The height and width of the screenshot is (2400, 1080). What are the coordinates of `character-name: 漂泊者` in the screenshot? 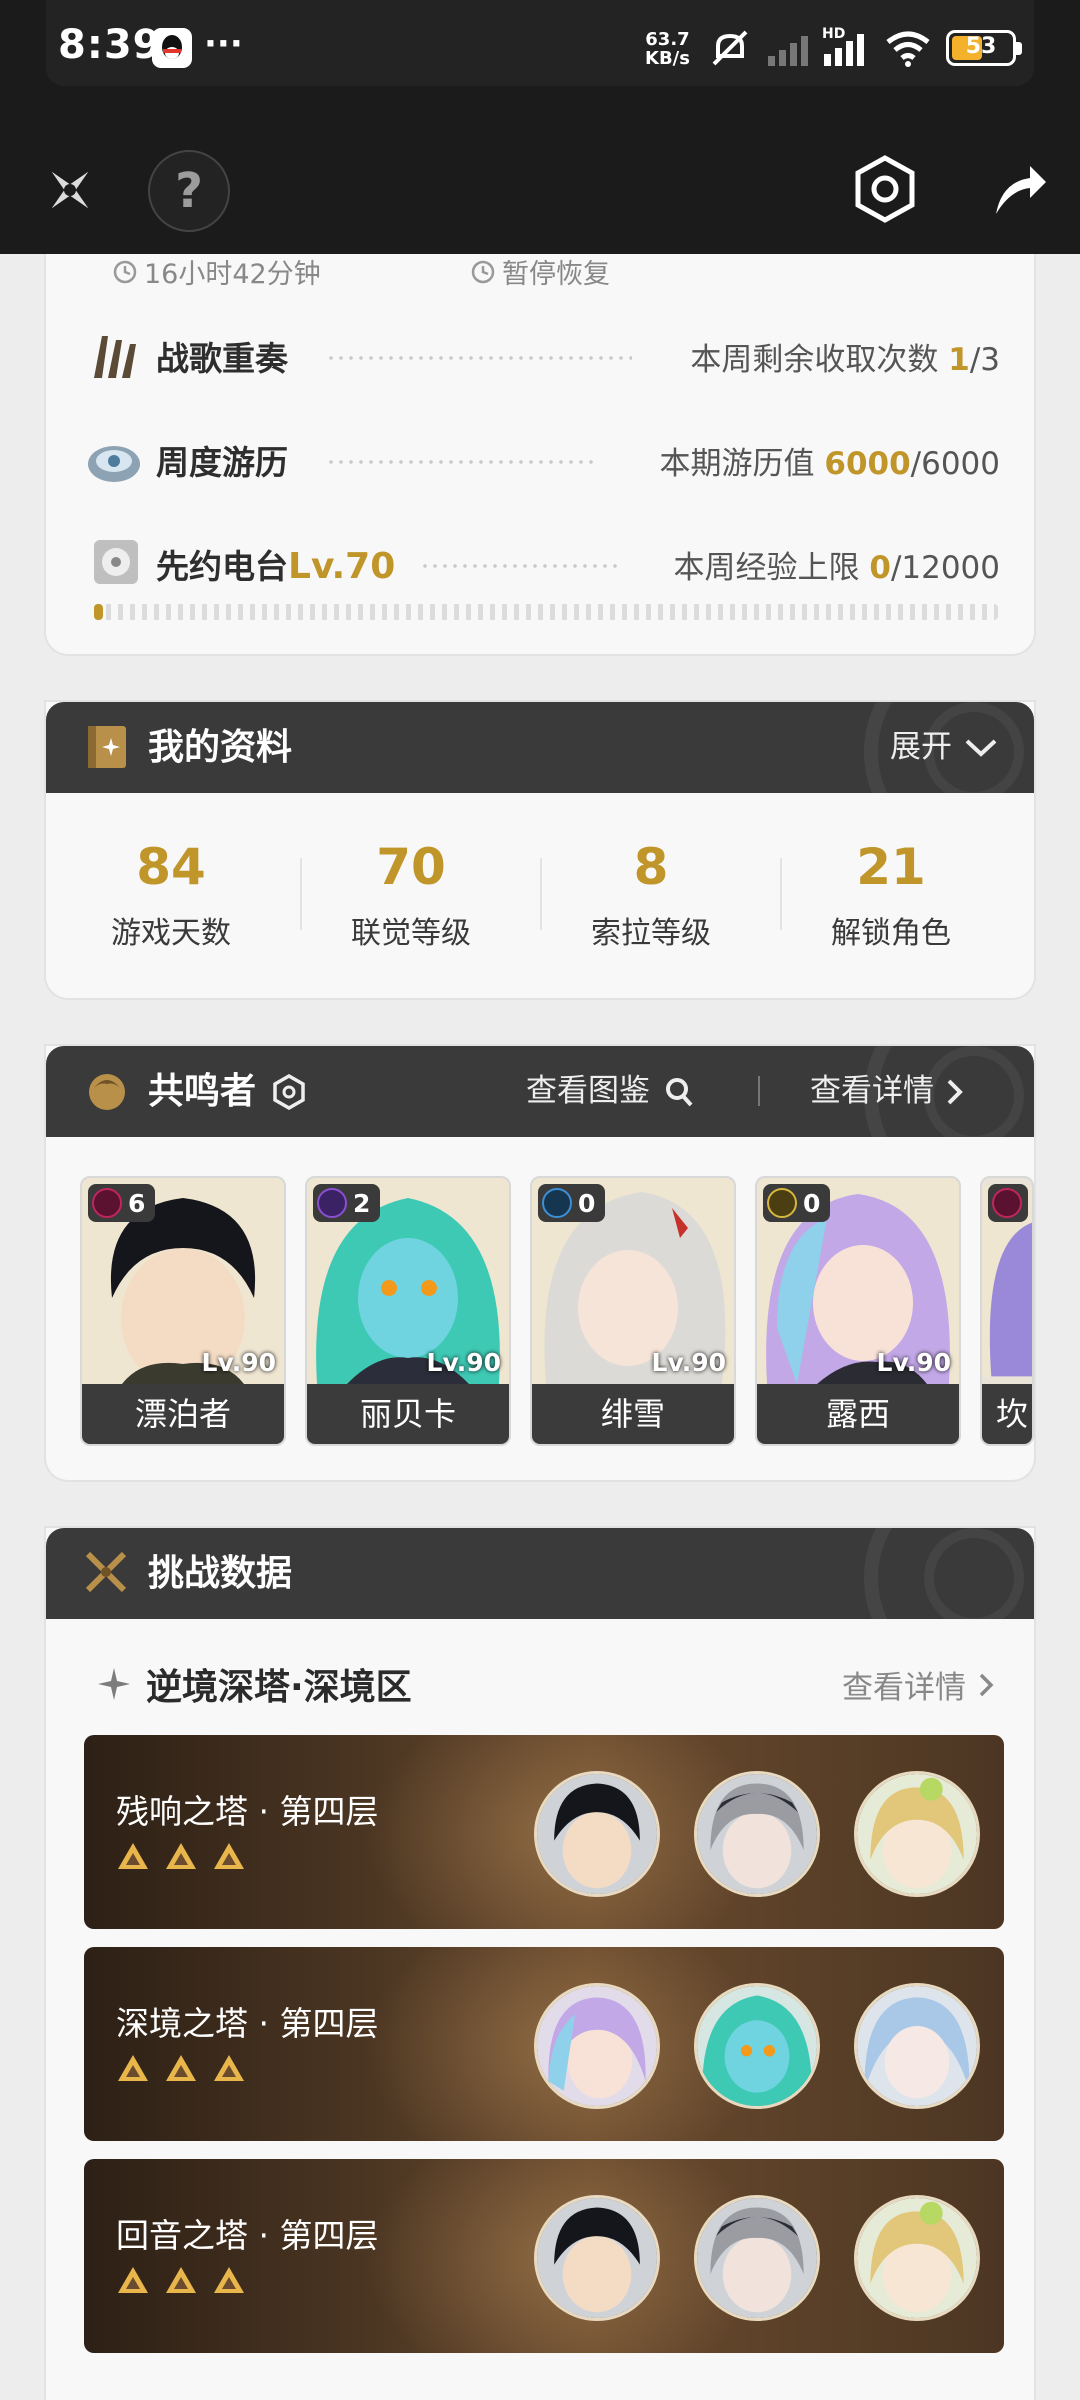 It's located at (183, 1414).